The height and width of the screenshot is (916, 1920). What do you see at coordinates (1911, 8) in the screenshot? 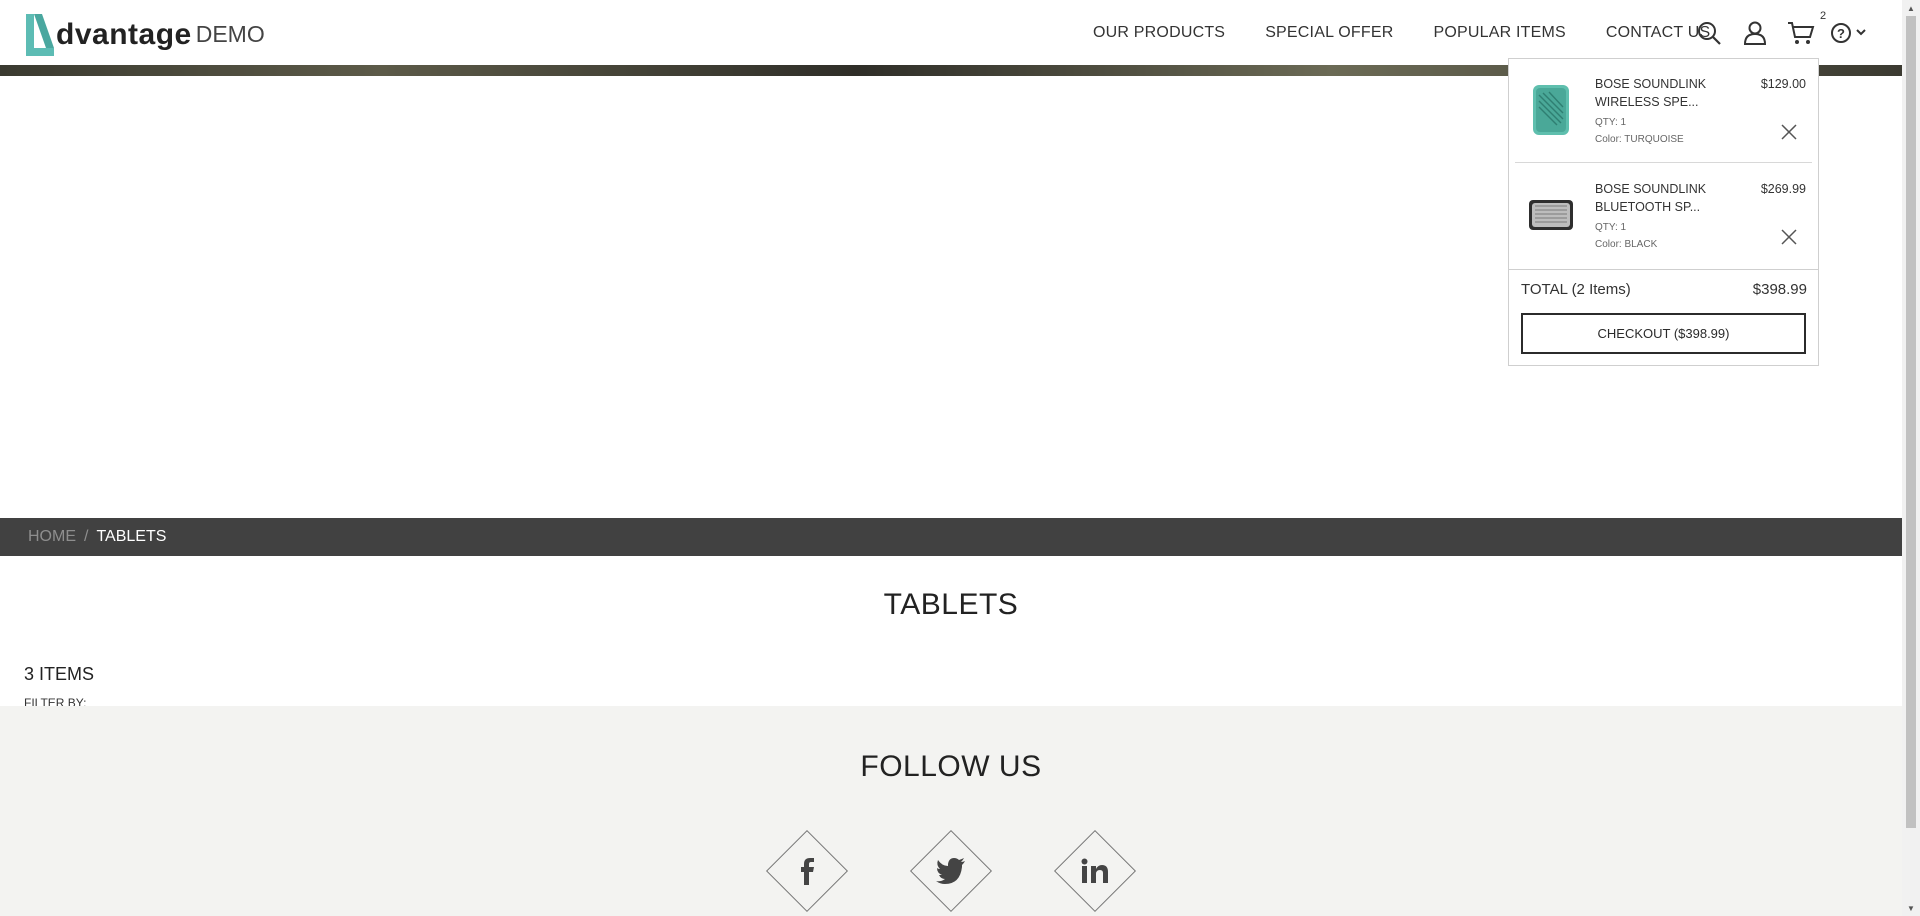
I see `scroll-up-arrow-icon: ▲` at bounding box center [1911, 8].